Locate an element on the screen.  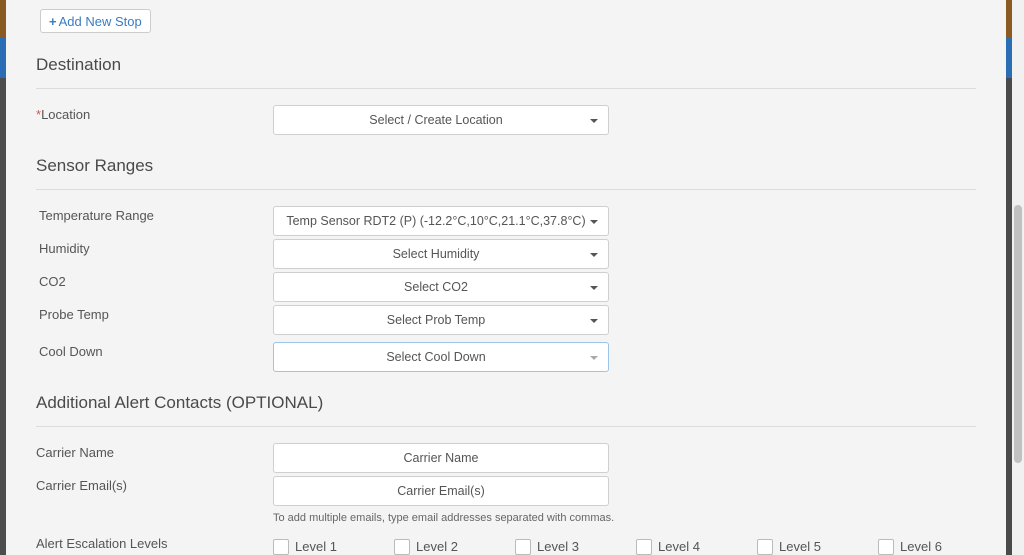
level-1-label: Level 1 is located at coordinates (316, 547).